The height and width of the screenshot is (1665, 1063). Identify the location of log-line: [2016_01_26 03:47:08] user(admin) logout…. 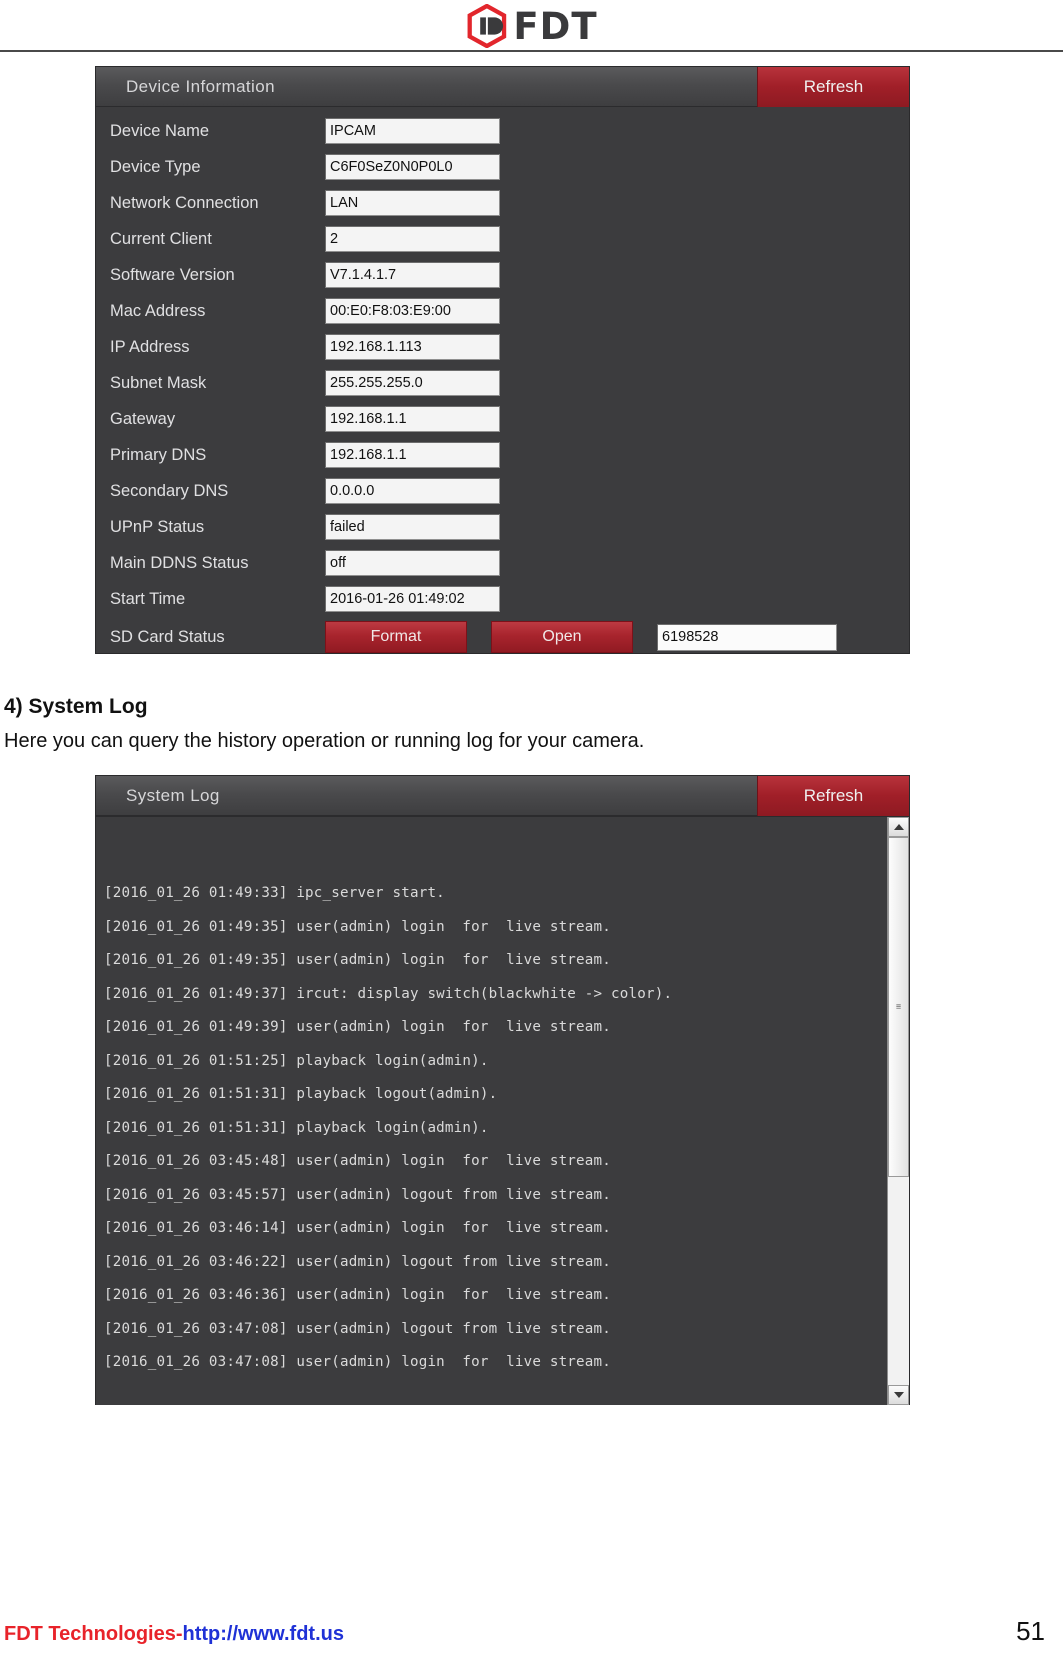
(358, 1328).